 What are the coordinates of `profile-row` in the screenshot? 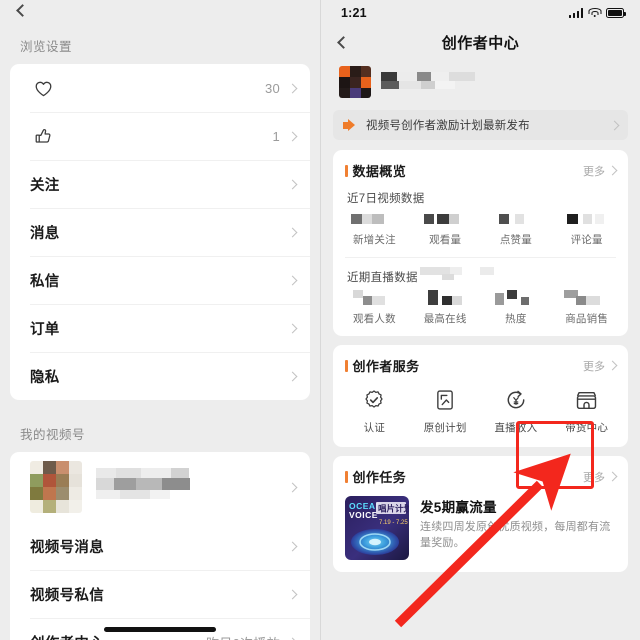 It's located at (480, 83).